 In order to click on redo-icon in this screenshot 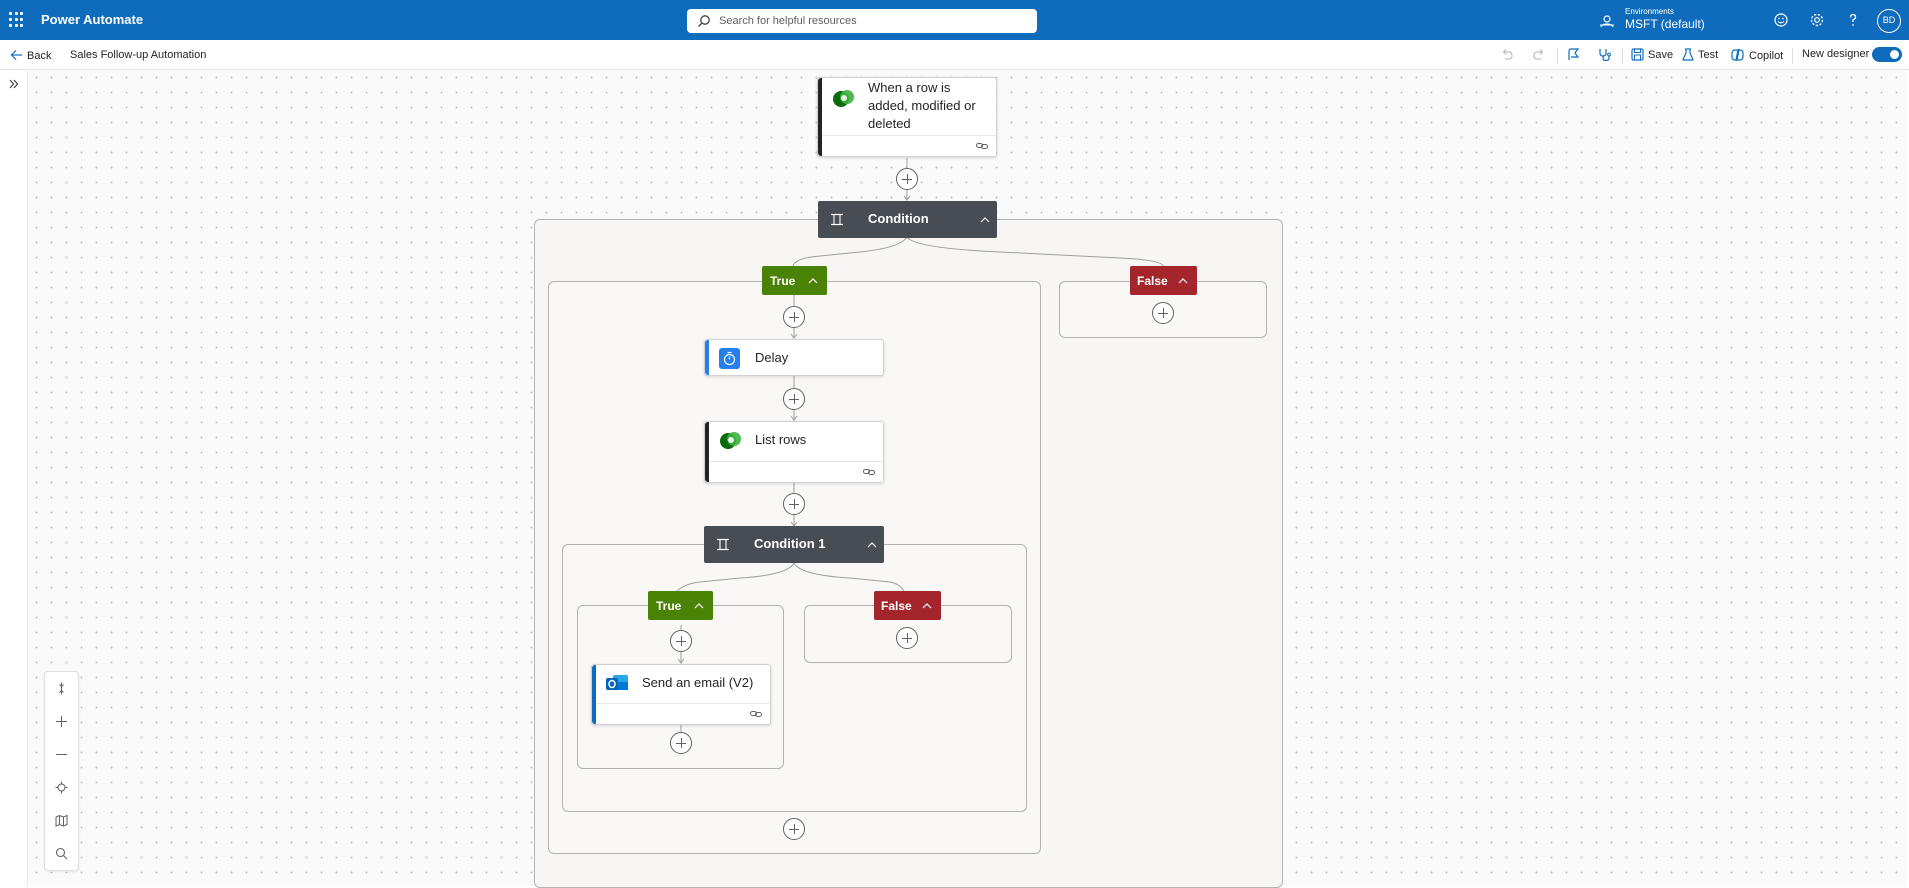, I will do `click(1539, 55)`.